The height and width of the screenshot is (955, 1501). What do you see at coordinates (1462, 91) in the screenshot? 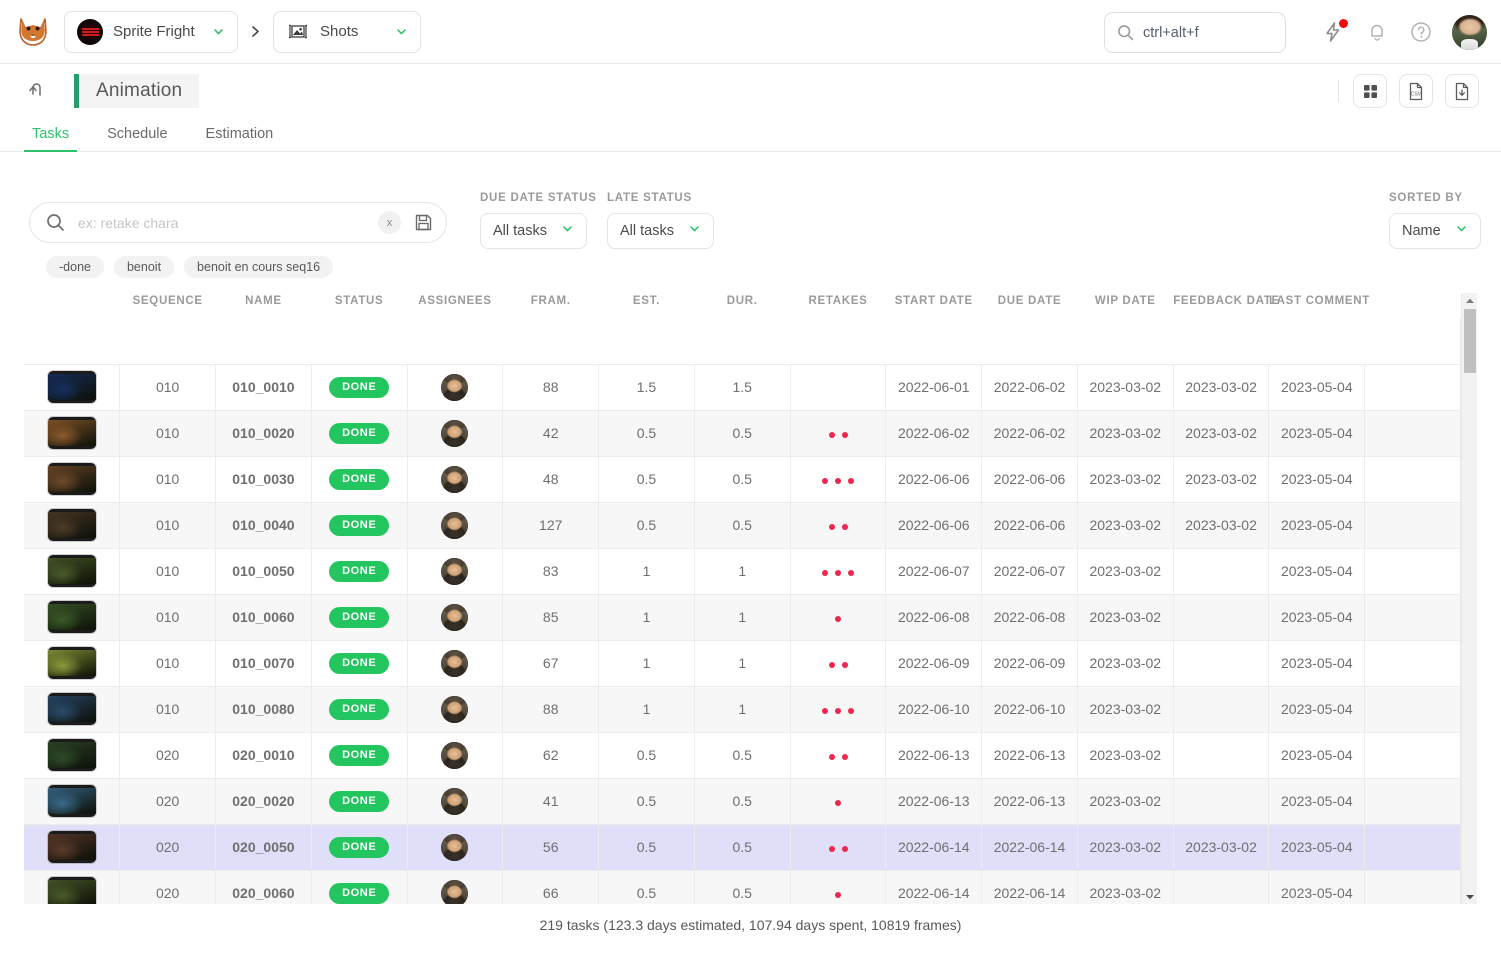
I see `download-button` at bounding box center [1462, 91].